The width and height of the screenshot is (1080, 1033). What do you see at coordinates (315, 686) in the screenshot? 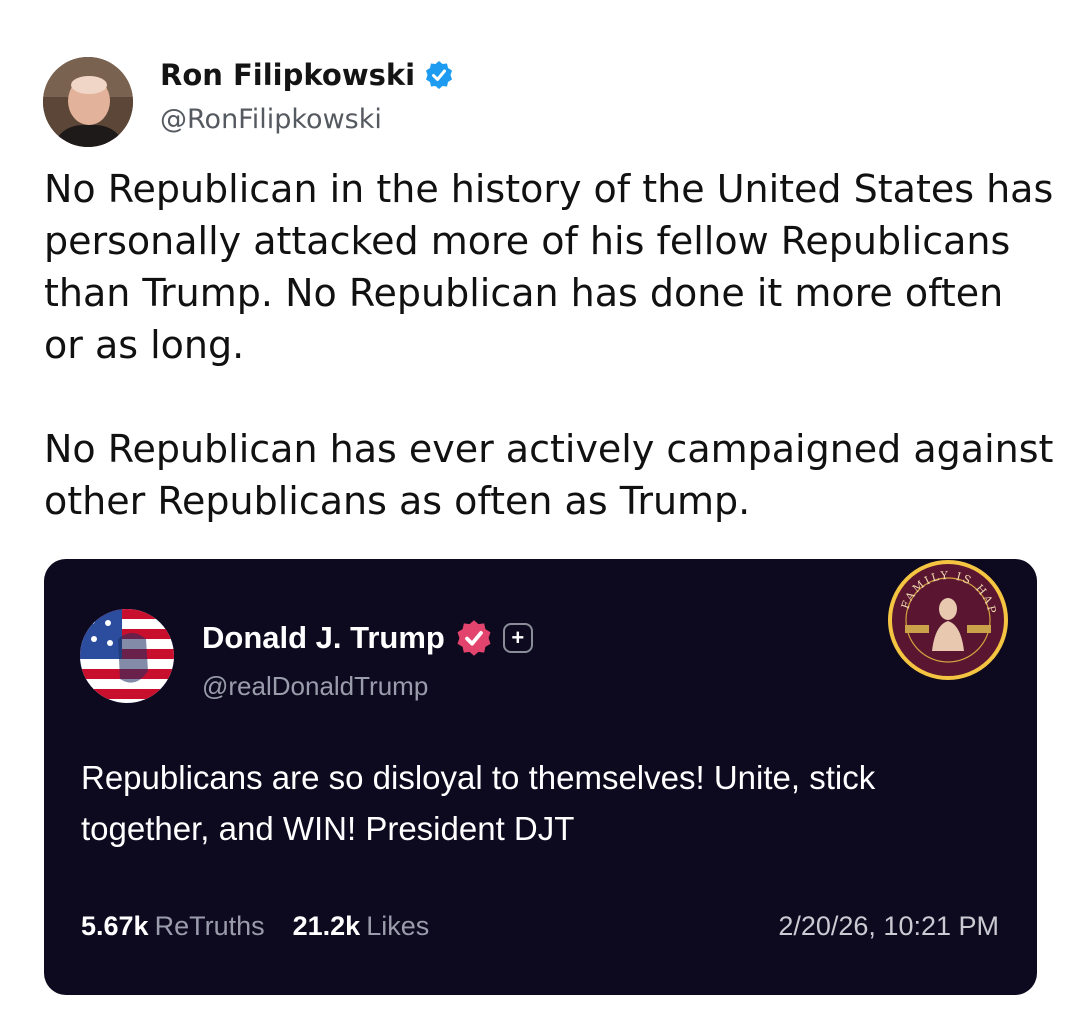
I see `quoted-author-handle: @realDonaldTrump` at bounding box center [315, 686].